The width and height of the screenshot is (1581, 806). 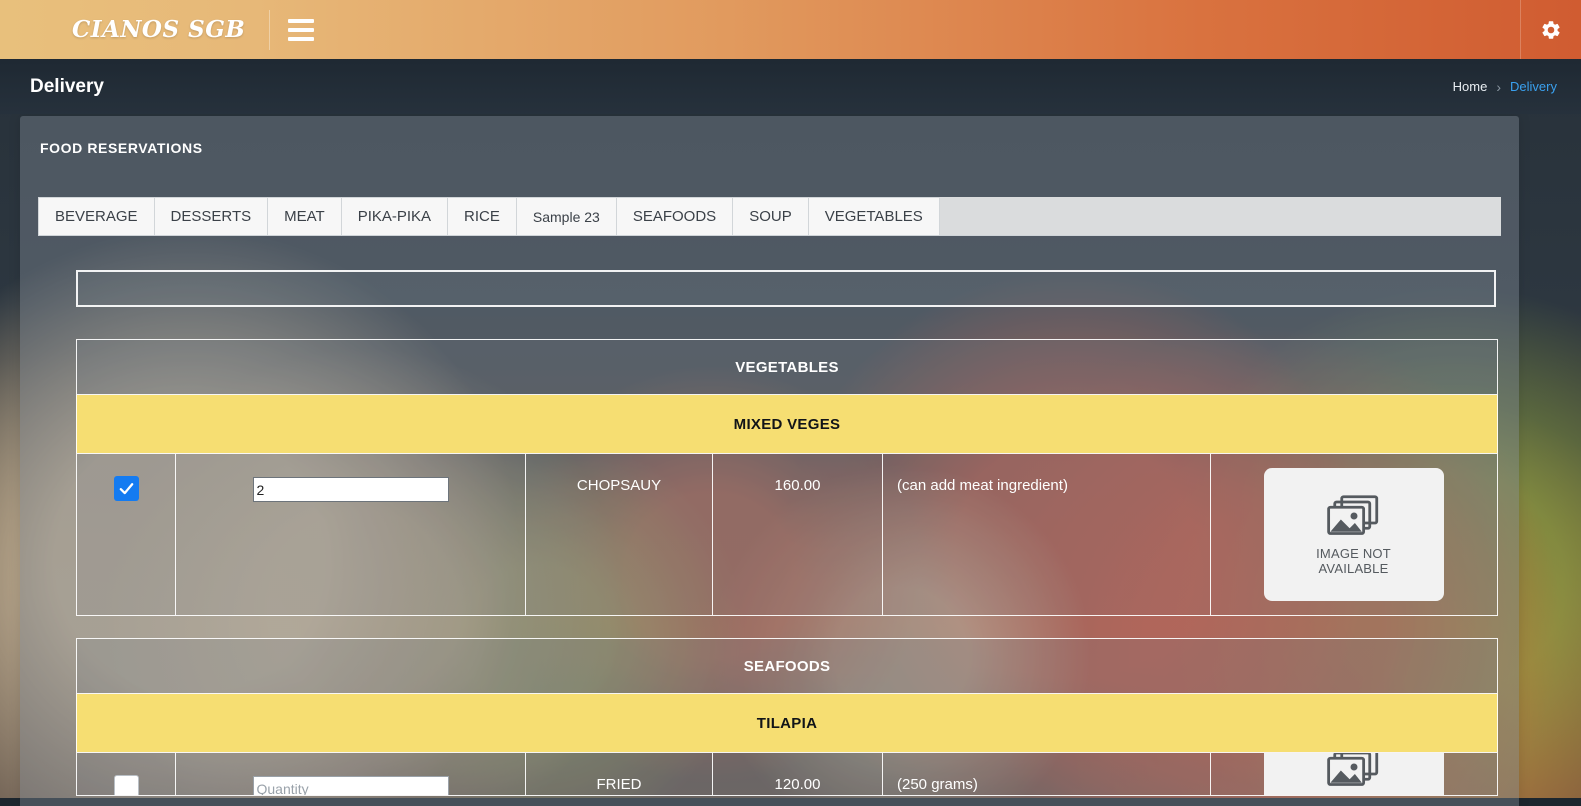 What do you see at coordinates (304, 216) in the screenshot?
I see `tab-meat: MEAT` at bounding box center [304, 216].